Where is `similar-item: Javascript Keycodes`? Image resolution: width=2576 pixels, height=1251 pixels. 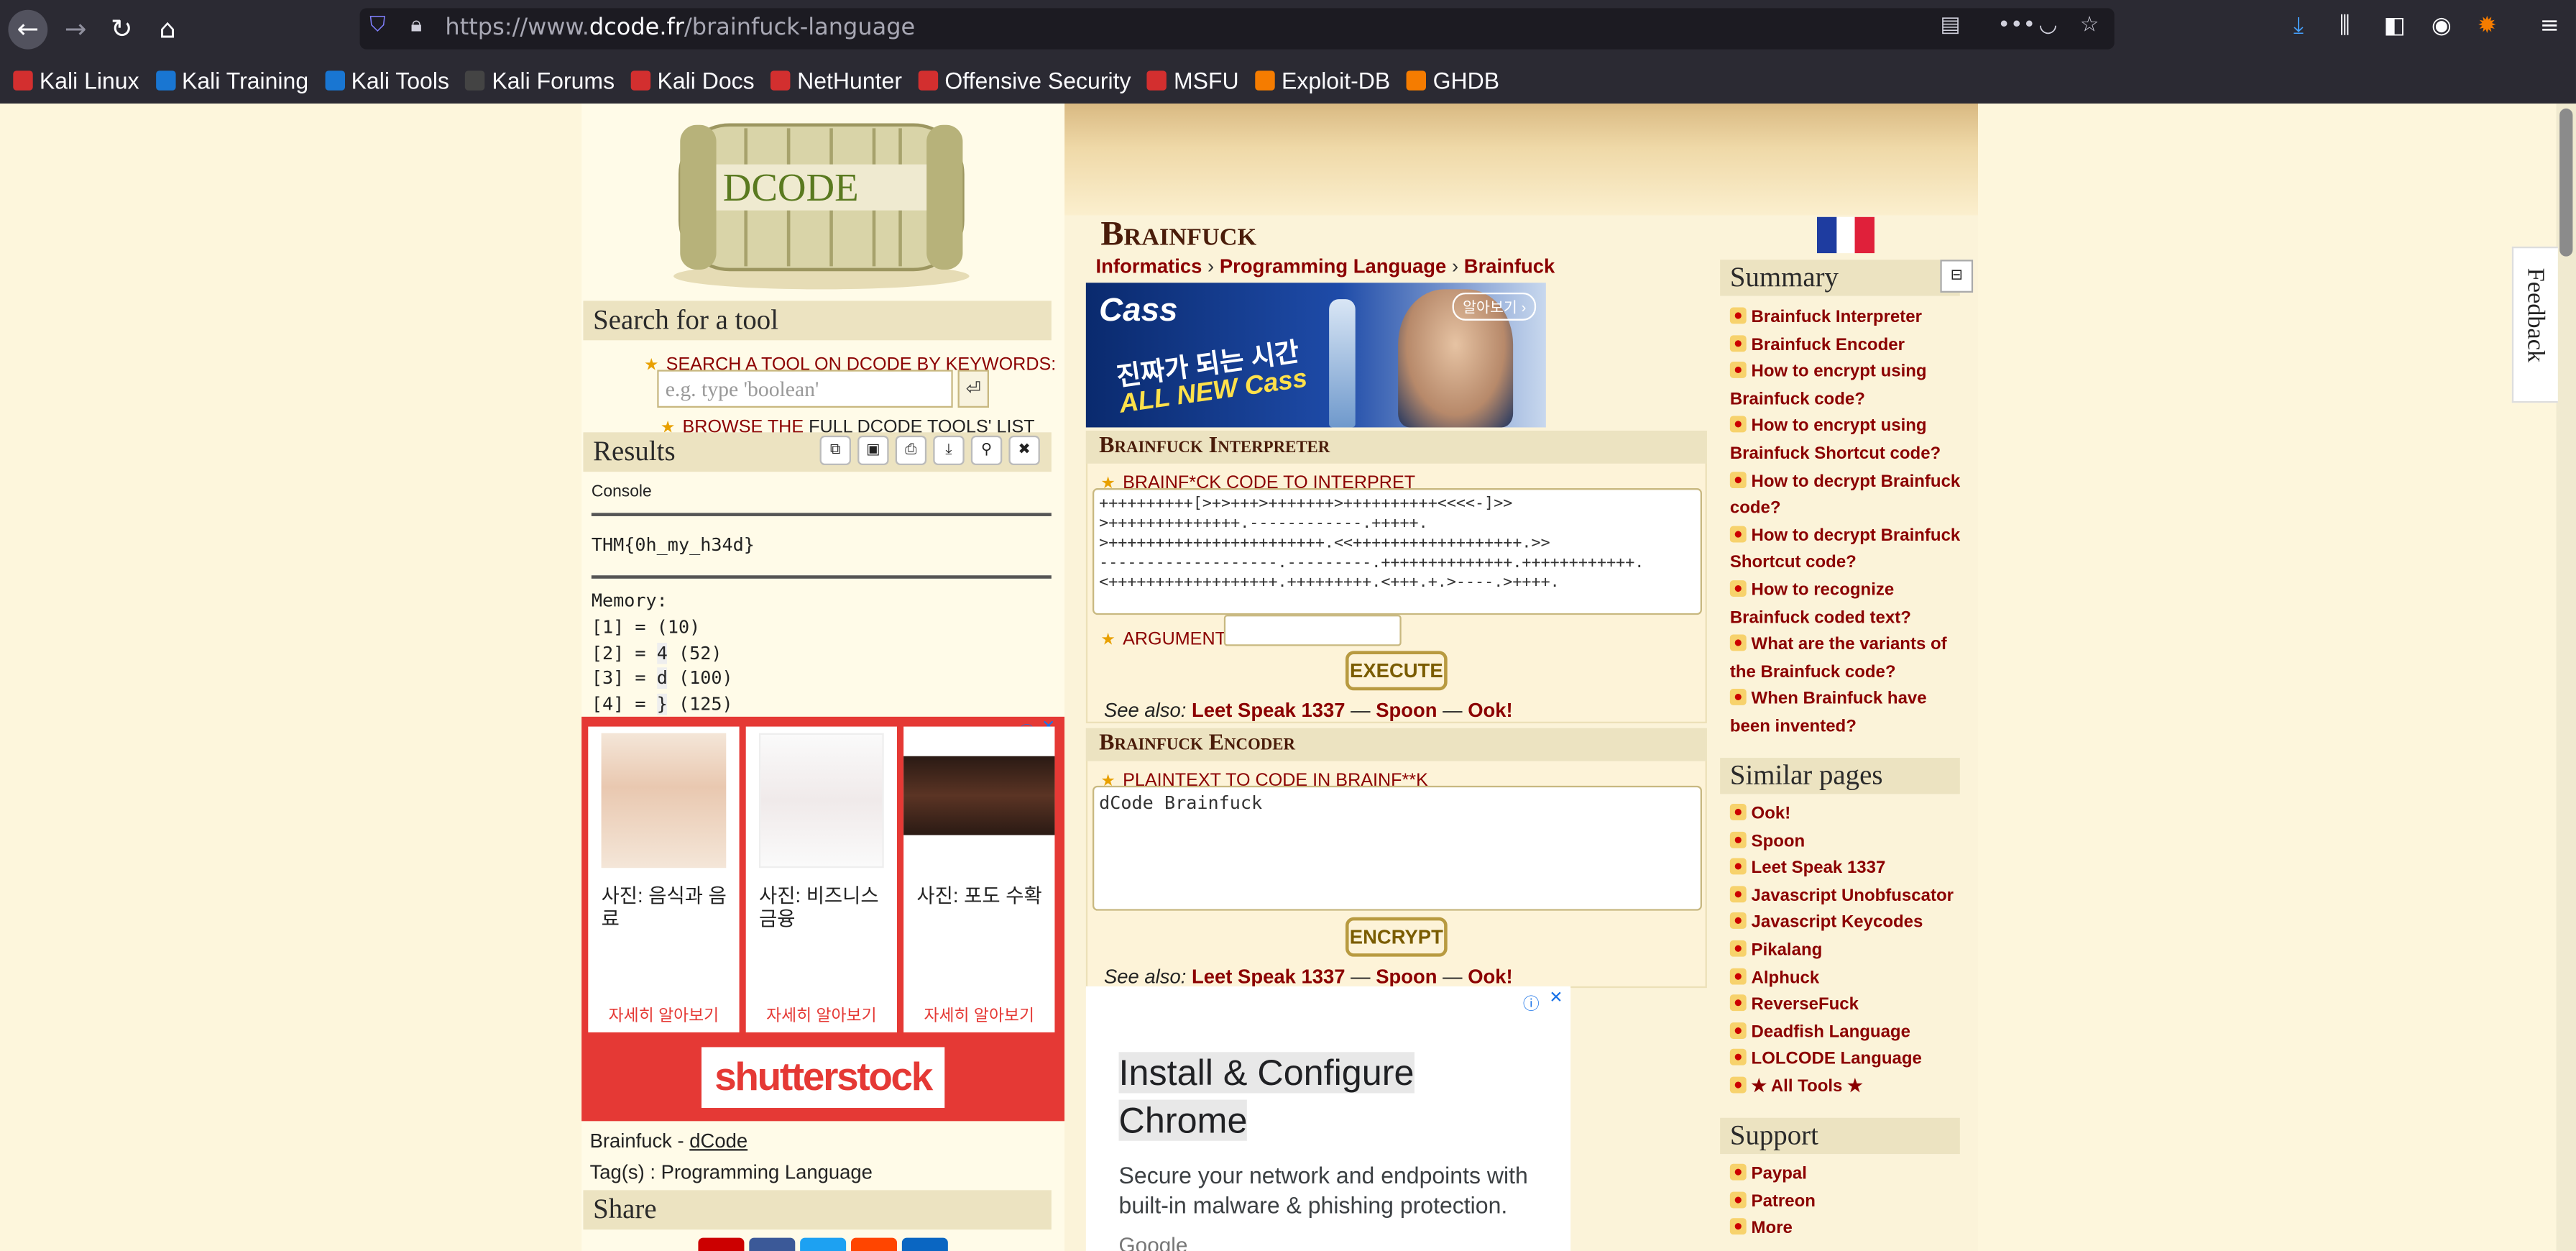
similar-item: Javascript Keycodes is located at coordinates (1847, 923).